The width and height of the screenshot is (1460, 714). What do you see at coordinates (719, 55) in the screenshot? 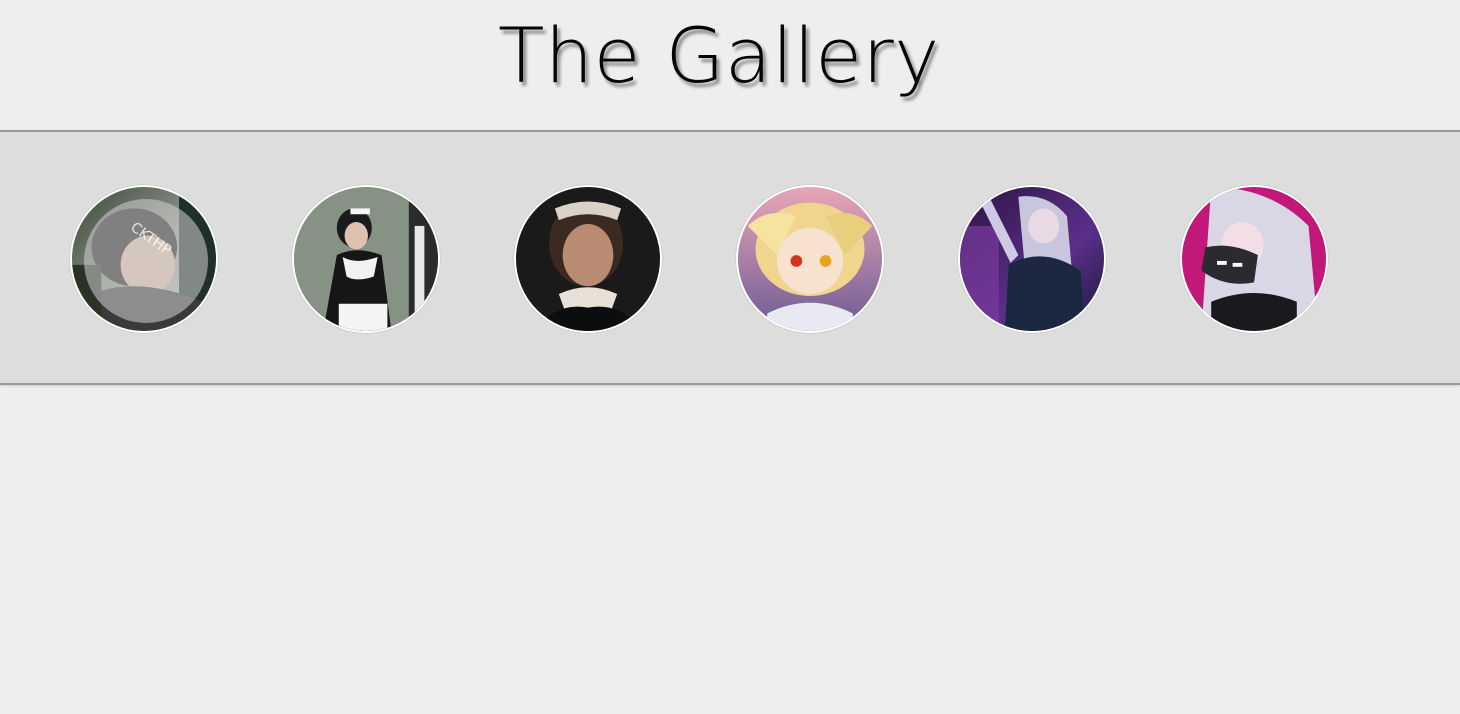
I see `page-title: The Gallery` at bounding box center [719, 55].